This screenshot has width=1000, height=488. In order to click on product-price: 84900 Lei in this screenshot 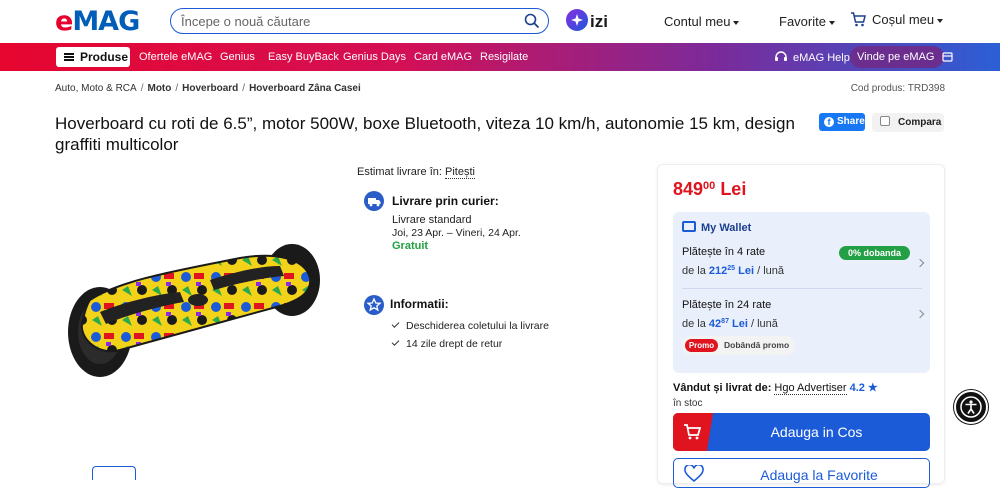, I will do `click(709, 189)`.